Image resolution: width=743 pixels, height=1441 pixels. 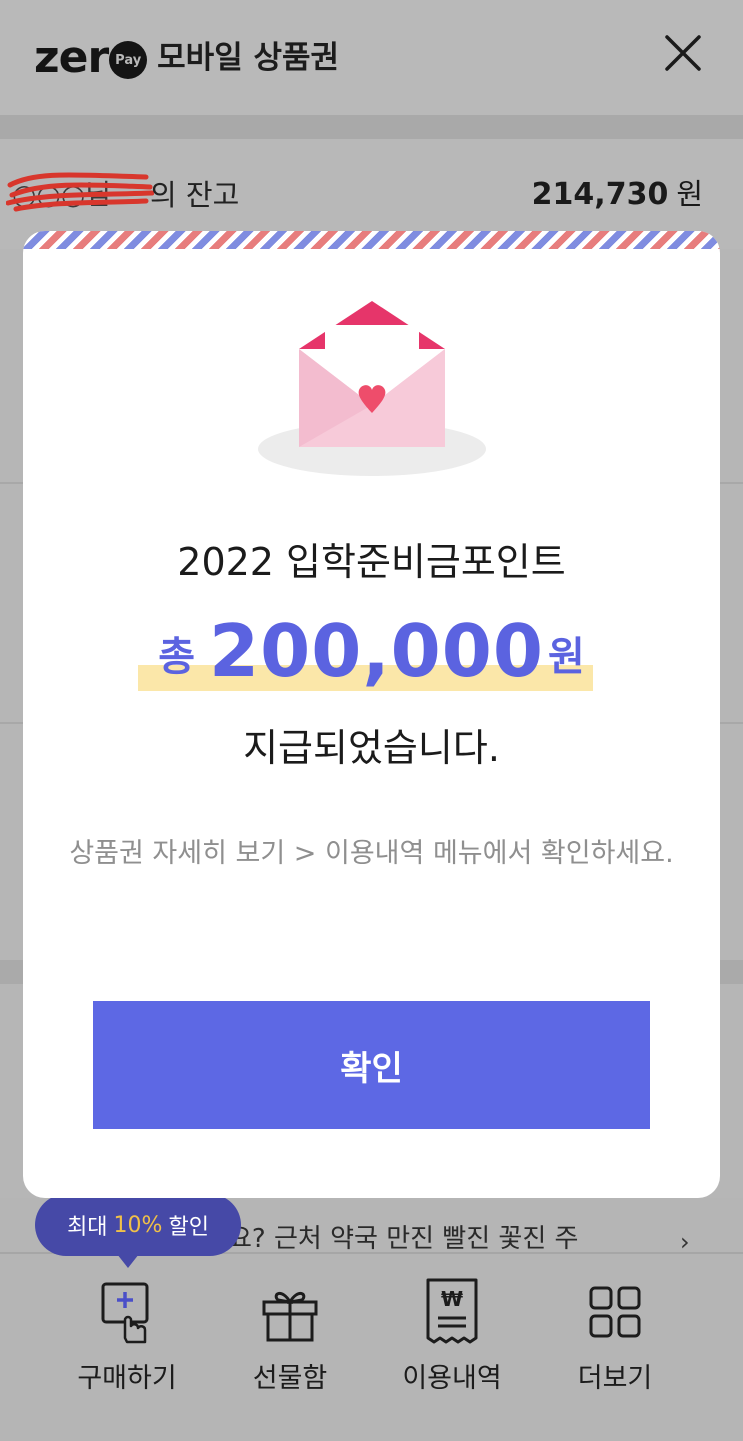 What do you see at coordinates (371, 127) in the screenshot?
I see `header-separator` at bounding box center [371, 127].